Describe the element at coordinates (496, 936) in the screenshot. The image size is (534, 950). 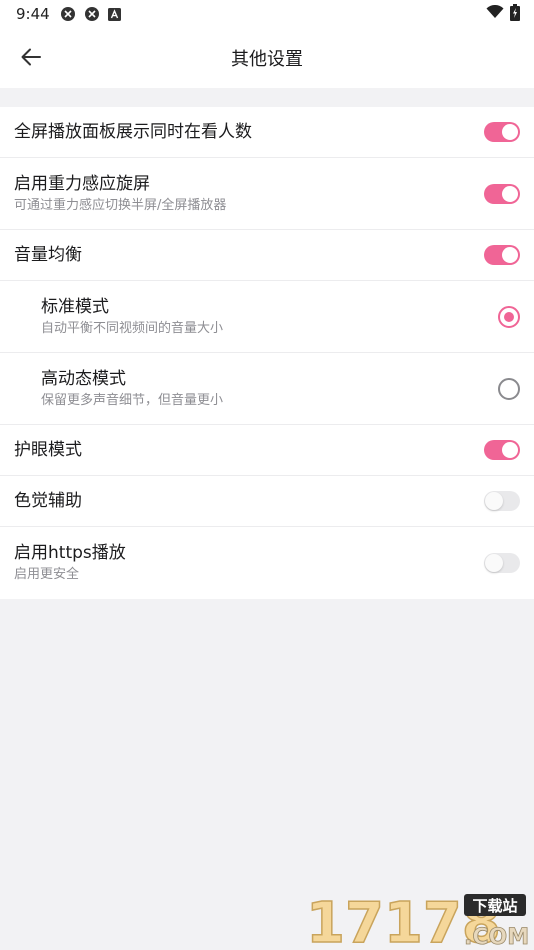
I see `watermark-suffix-text: .COM` at that location.